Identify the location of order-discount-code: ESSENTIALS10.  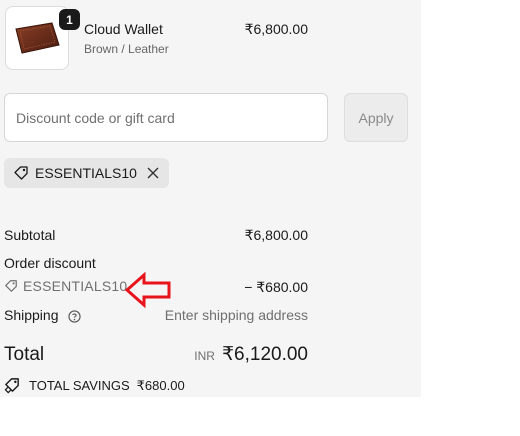
(75, 286).